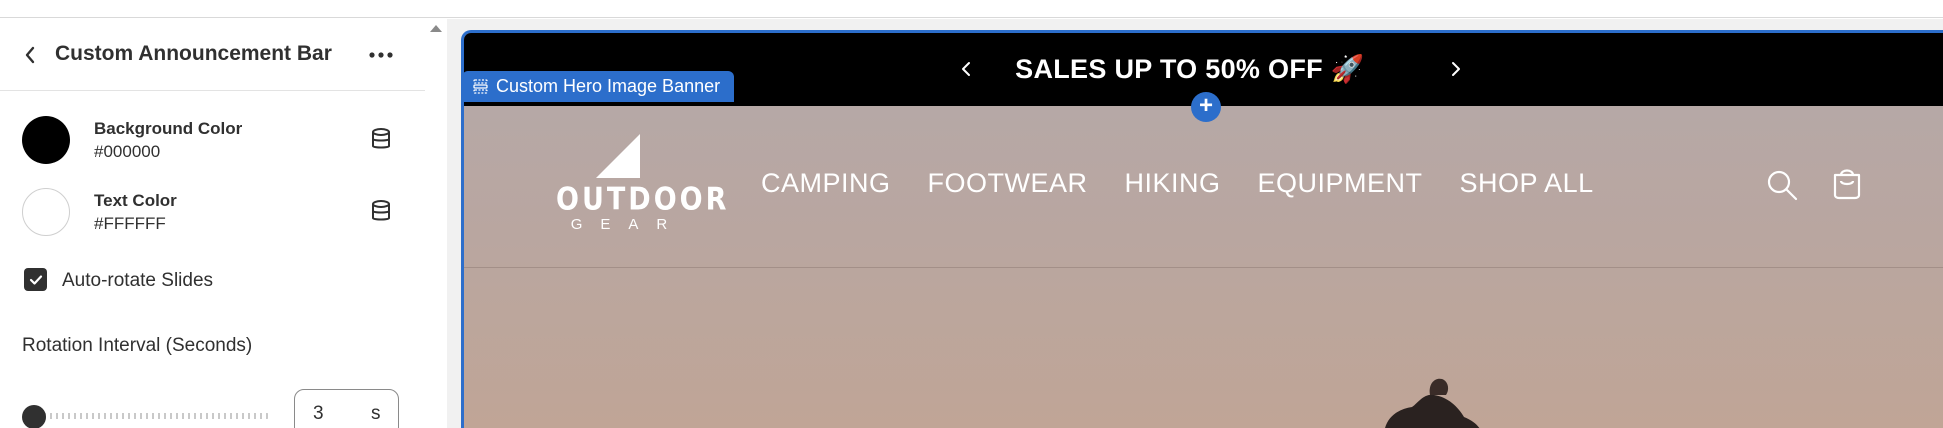  Describe the element at coordinates (46, 140) in the screenshot. I see `background-color-swatch` at that location.